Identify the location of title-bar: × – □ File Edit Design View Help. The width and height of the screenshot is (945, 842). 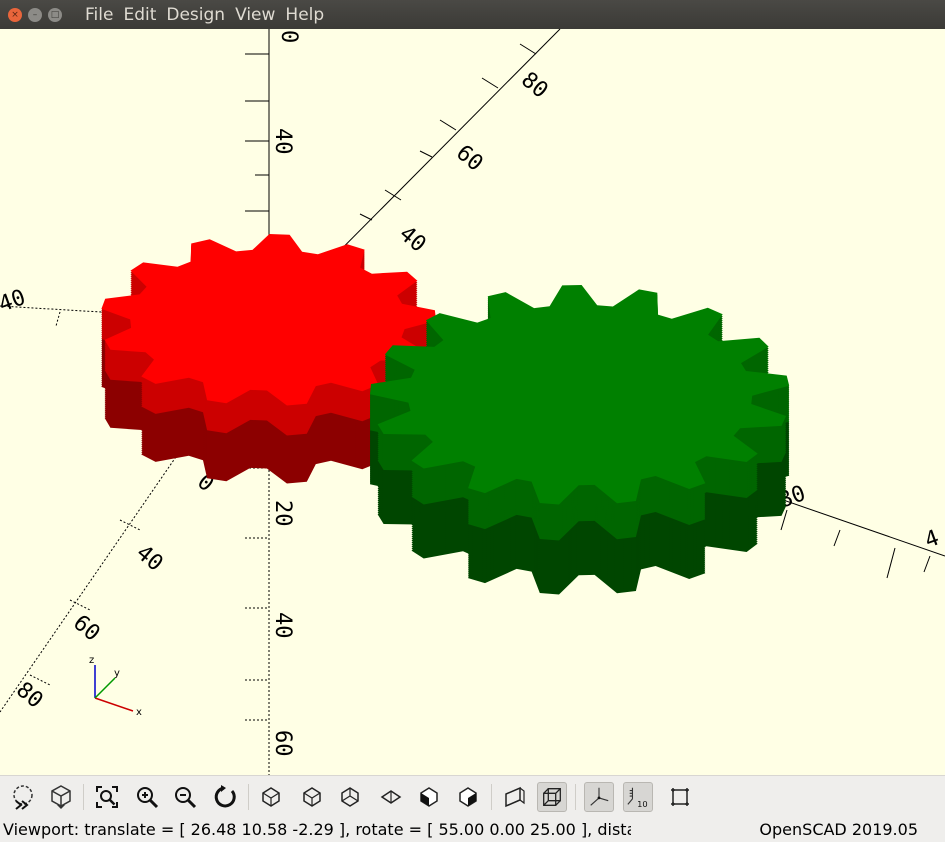
(472, 14).